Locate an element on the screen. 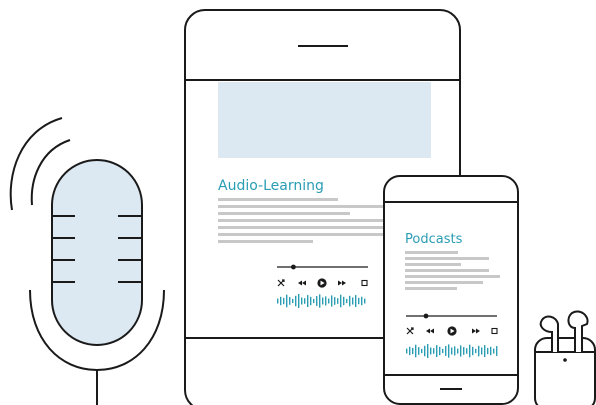 The width and height of the screenshot is (596, 405). earbuds-illustration is located at coordinates (565, 357).